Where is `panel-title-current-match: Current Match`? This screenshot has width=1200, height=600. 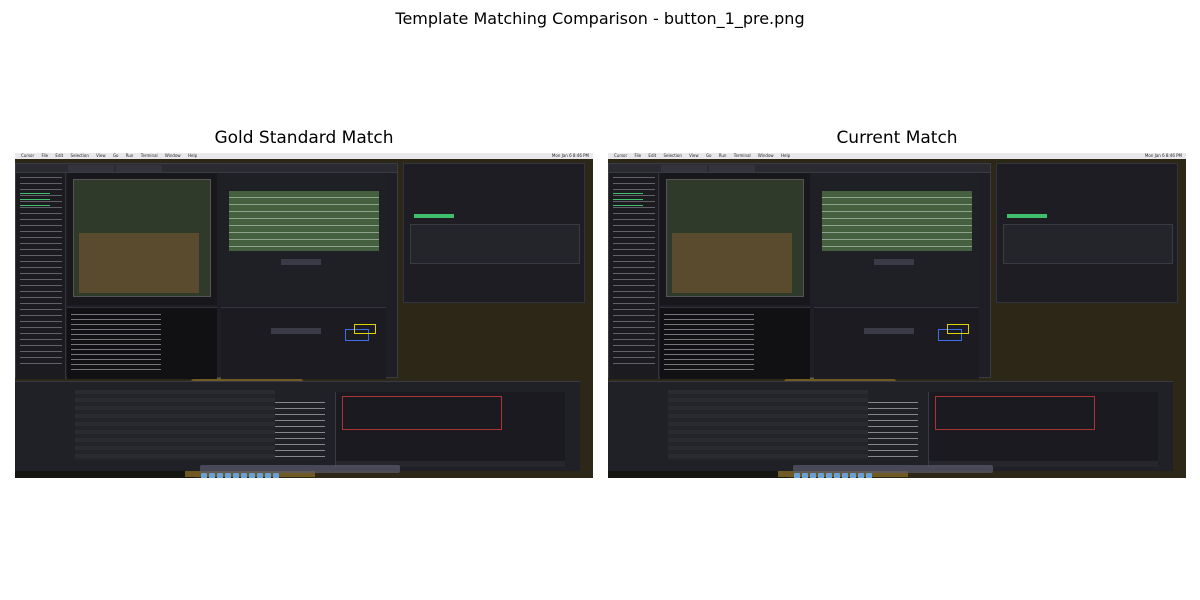
panel-title-current-match: Current Match is located at coordinates (897, 138).